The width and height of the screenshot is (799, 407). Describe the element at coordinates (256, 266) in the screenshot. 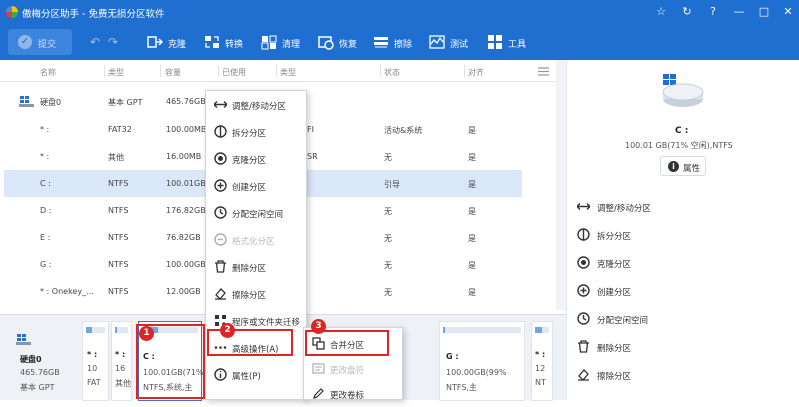

I see `menu-item-delete: 删除分区` at that location.